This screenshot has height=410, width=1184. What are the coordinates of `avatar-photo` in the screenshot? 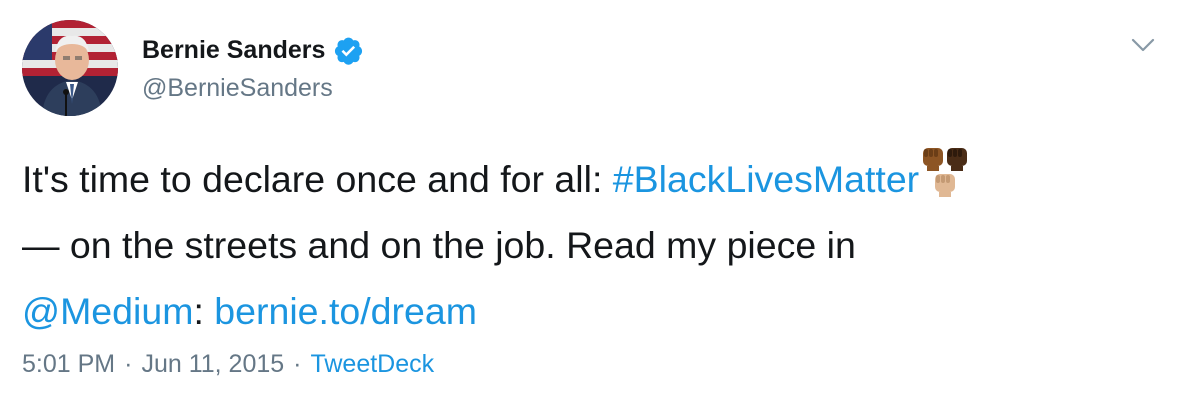 It's located at (70, 68).